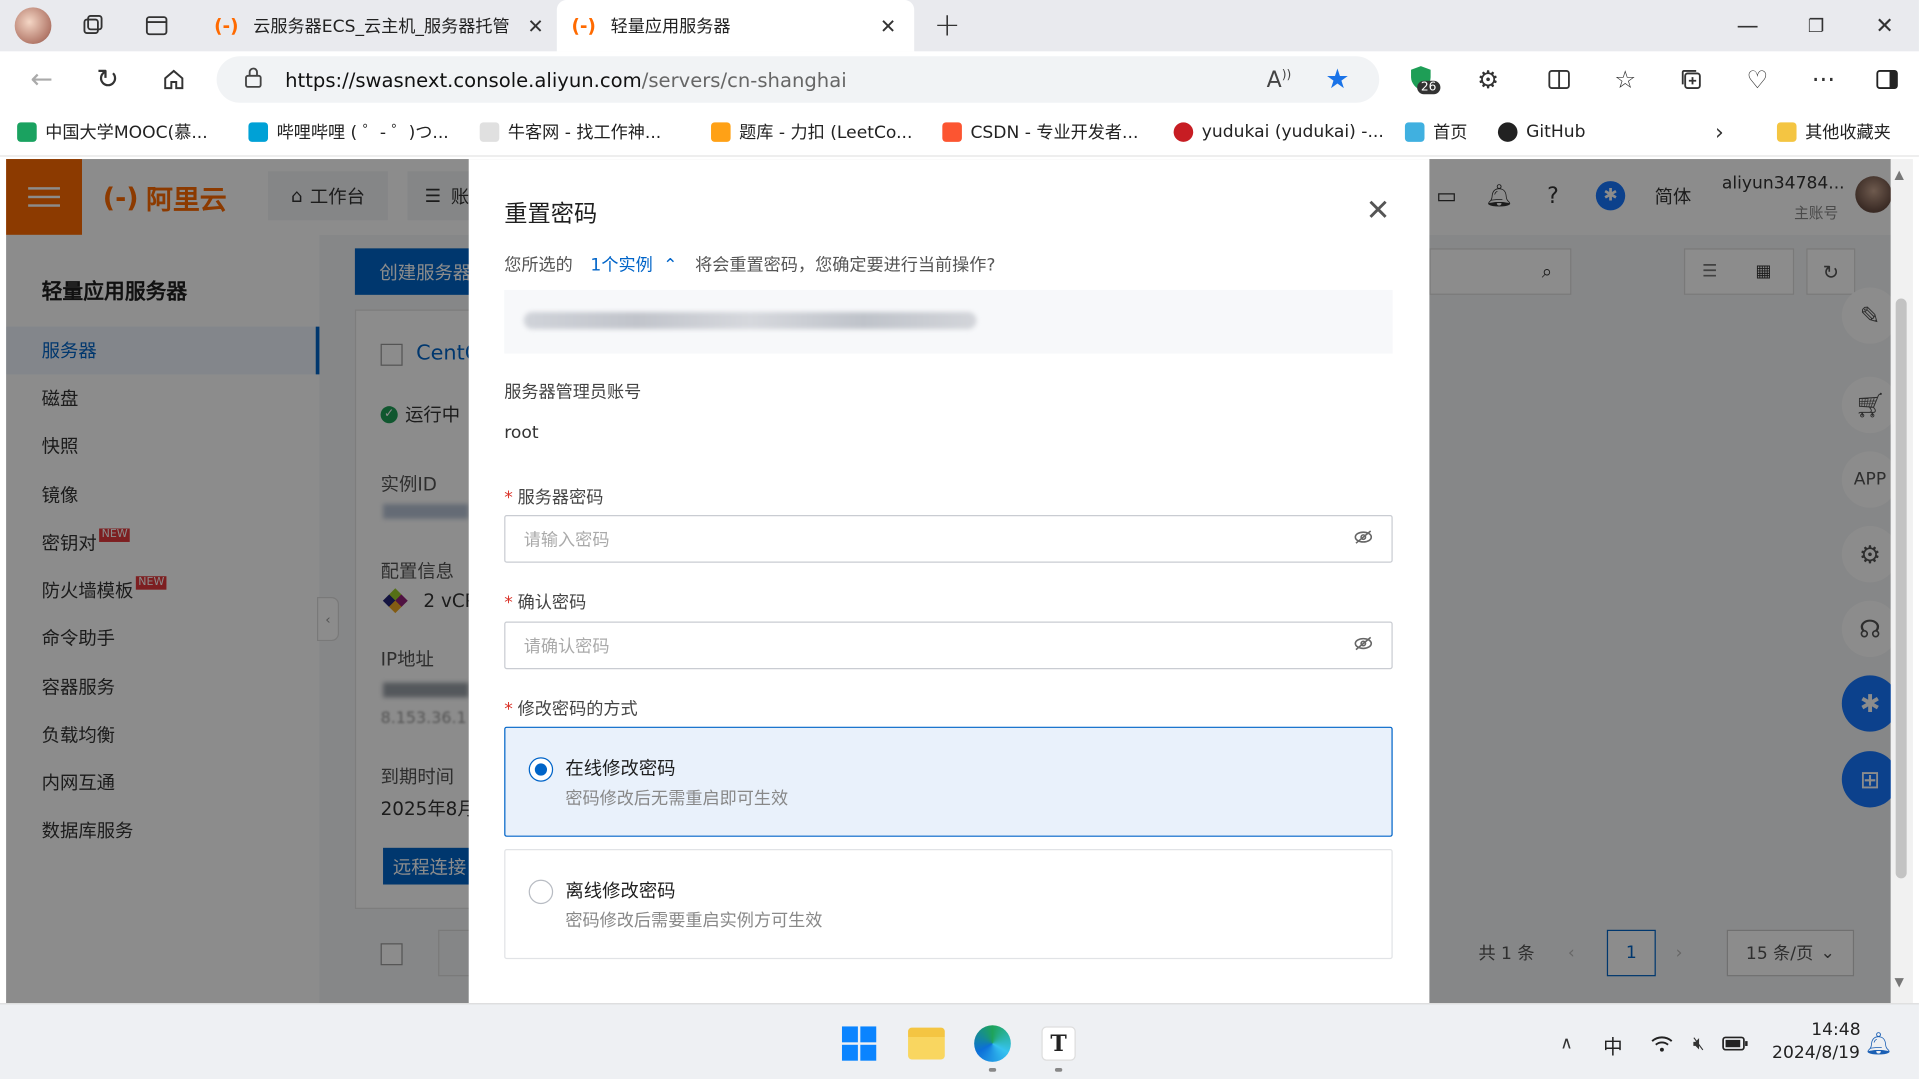  I want to click on bookmark-home: 首页, so click(1435, 131).